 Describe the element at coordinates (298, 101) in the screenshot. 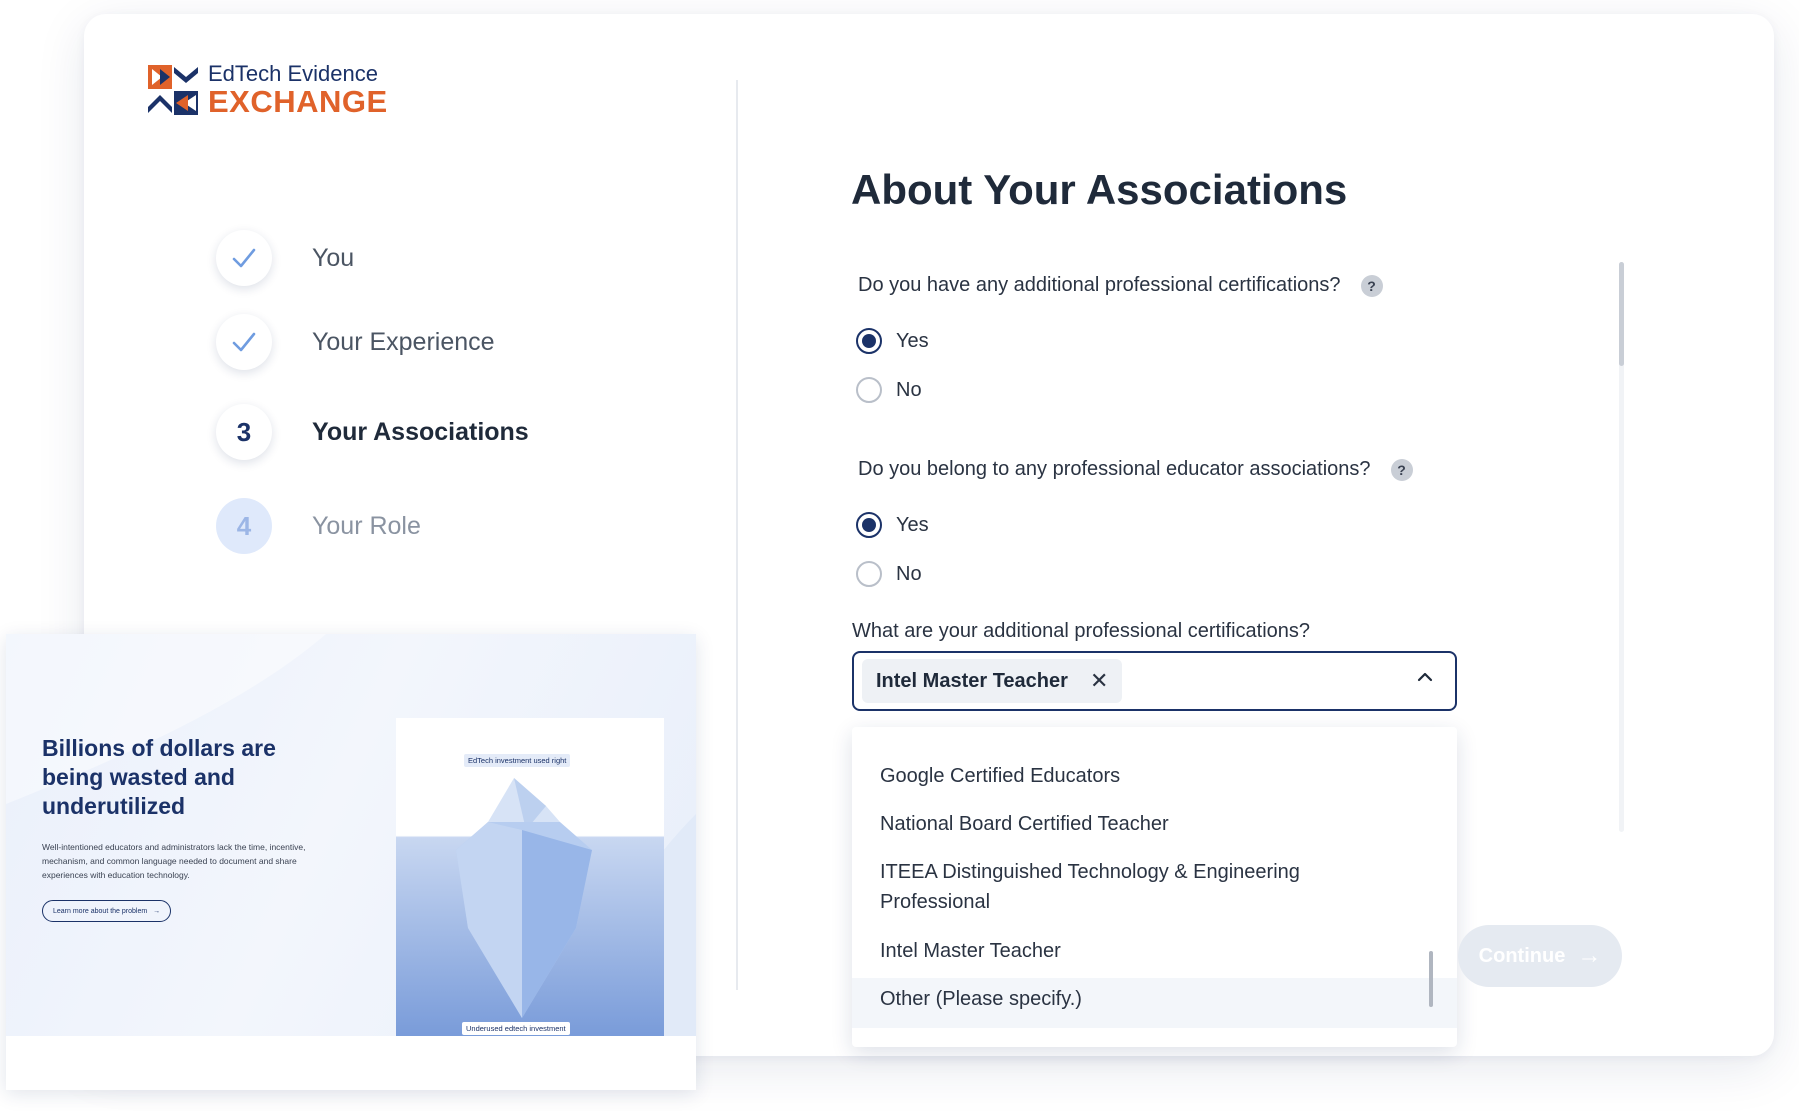

I see `brand-line2: EXCHANGE` at that location.